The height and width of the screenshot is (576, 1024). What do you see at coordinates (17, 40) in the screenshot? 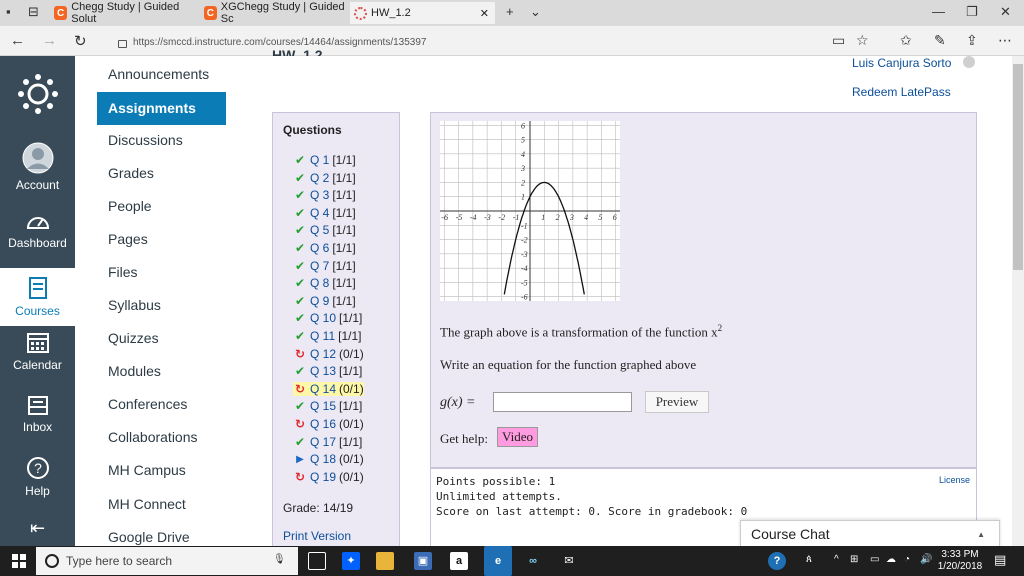
I see `back-icon: ←` at bounding box center [17, 40].